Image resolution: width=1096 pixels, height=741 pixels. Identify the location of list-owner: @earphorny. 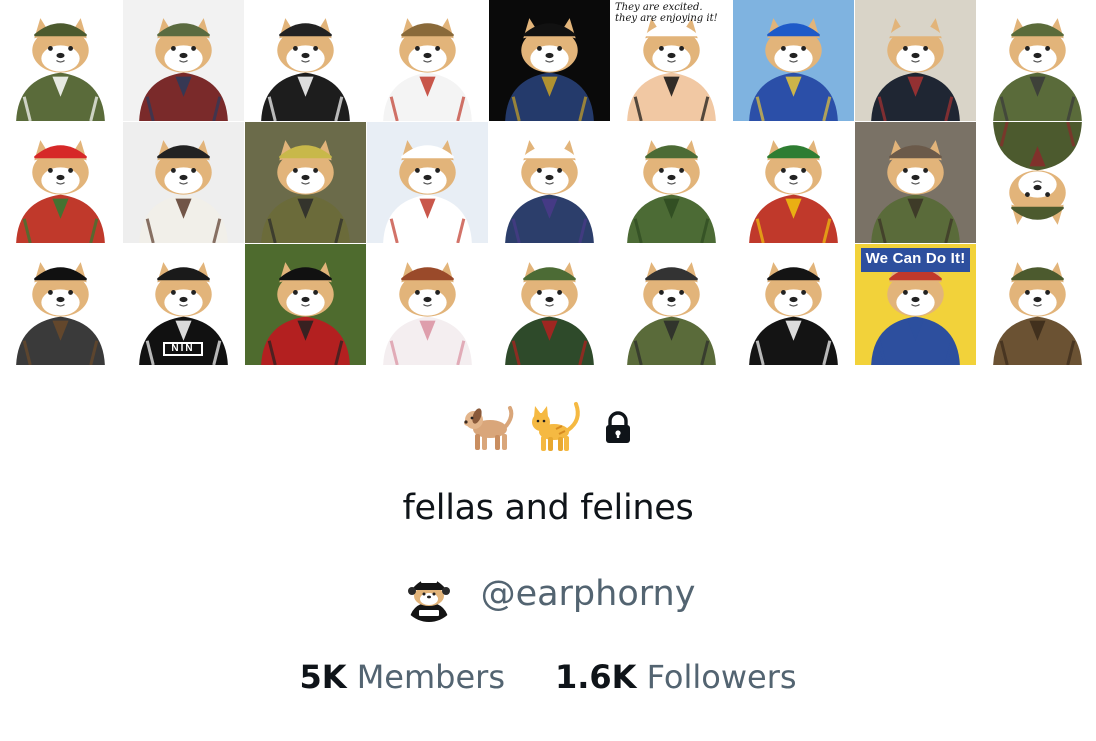
(548, 594).